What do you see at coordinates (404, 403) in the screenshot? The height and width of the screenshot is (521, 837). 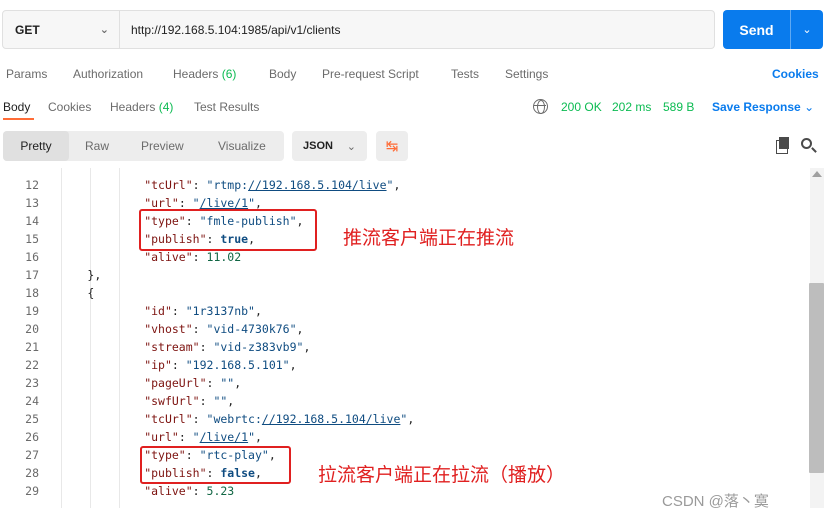 I see `code-line: 24 "swfUrl": "",` at bounding box center [404, 403].